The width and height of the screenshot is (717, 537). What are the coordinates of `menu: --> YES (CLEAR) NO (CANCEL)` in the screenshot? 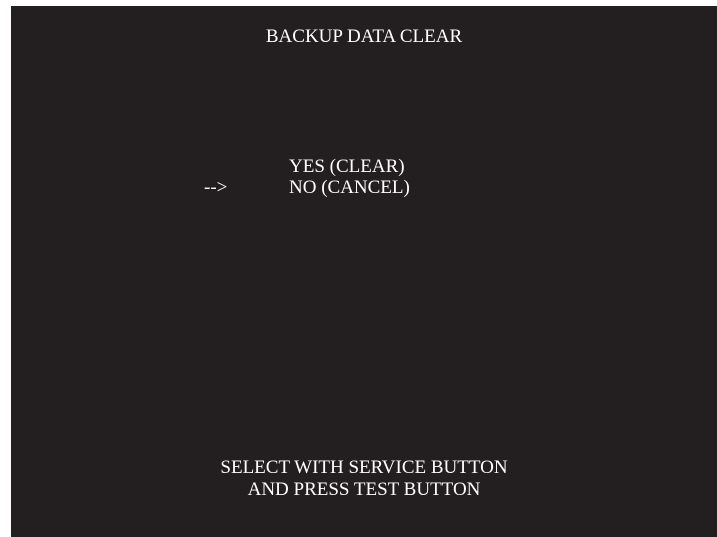 It's located at (364, 180).